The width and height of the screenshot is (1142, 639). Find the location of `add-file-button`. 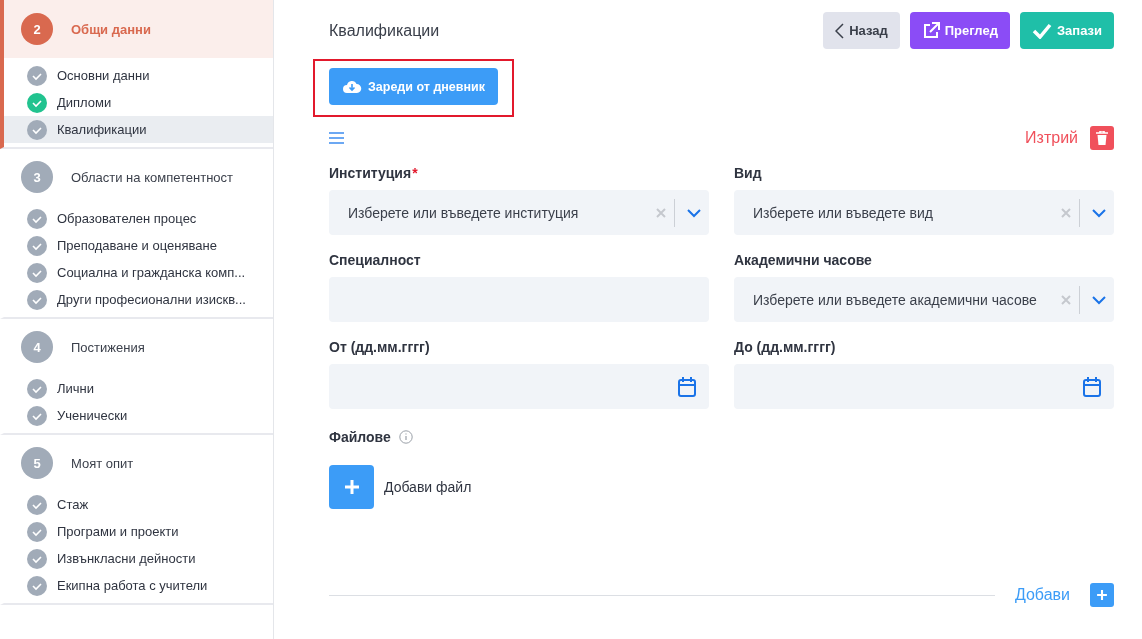

add-file-button is located at coordinates (351, 487).